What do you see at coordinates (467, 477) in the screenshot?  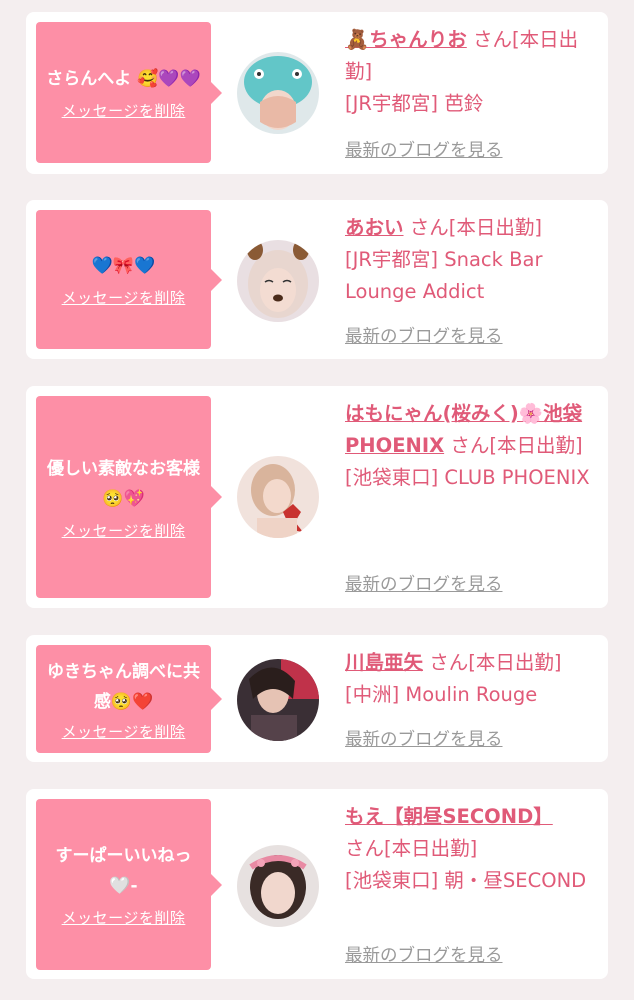 I see `shop-location: [池袋東口] CLUB PHOENIX` at bounding box center [467, 477].